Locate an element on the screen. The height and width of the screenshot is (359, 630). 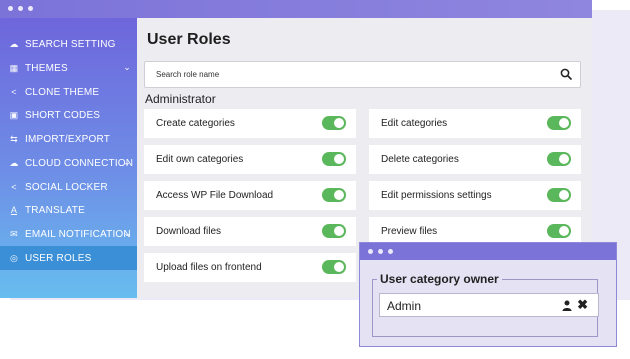
sidebar-item-label: TRANSLATE is located at coordinates (55, 210).